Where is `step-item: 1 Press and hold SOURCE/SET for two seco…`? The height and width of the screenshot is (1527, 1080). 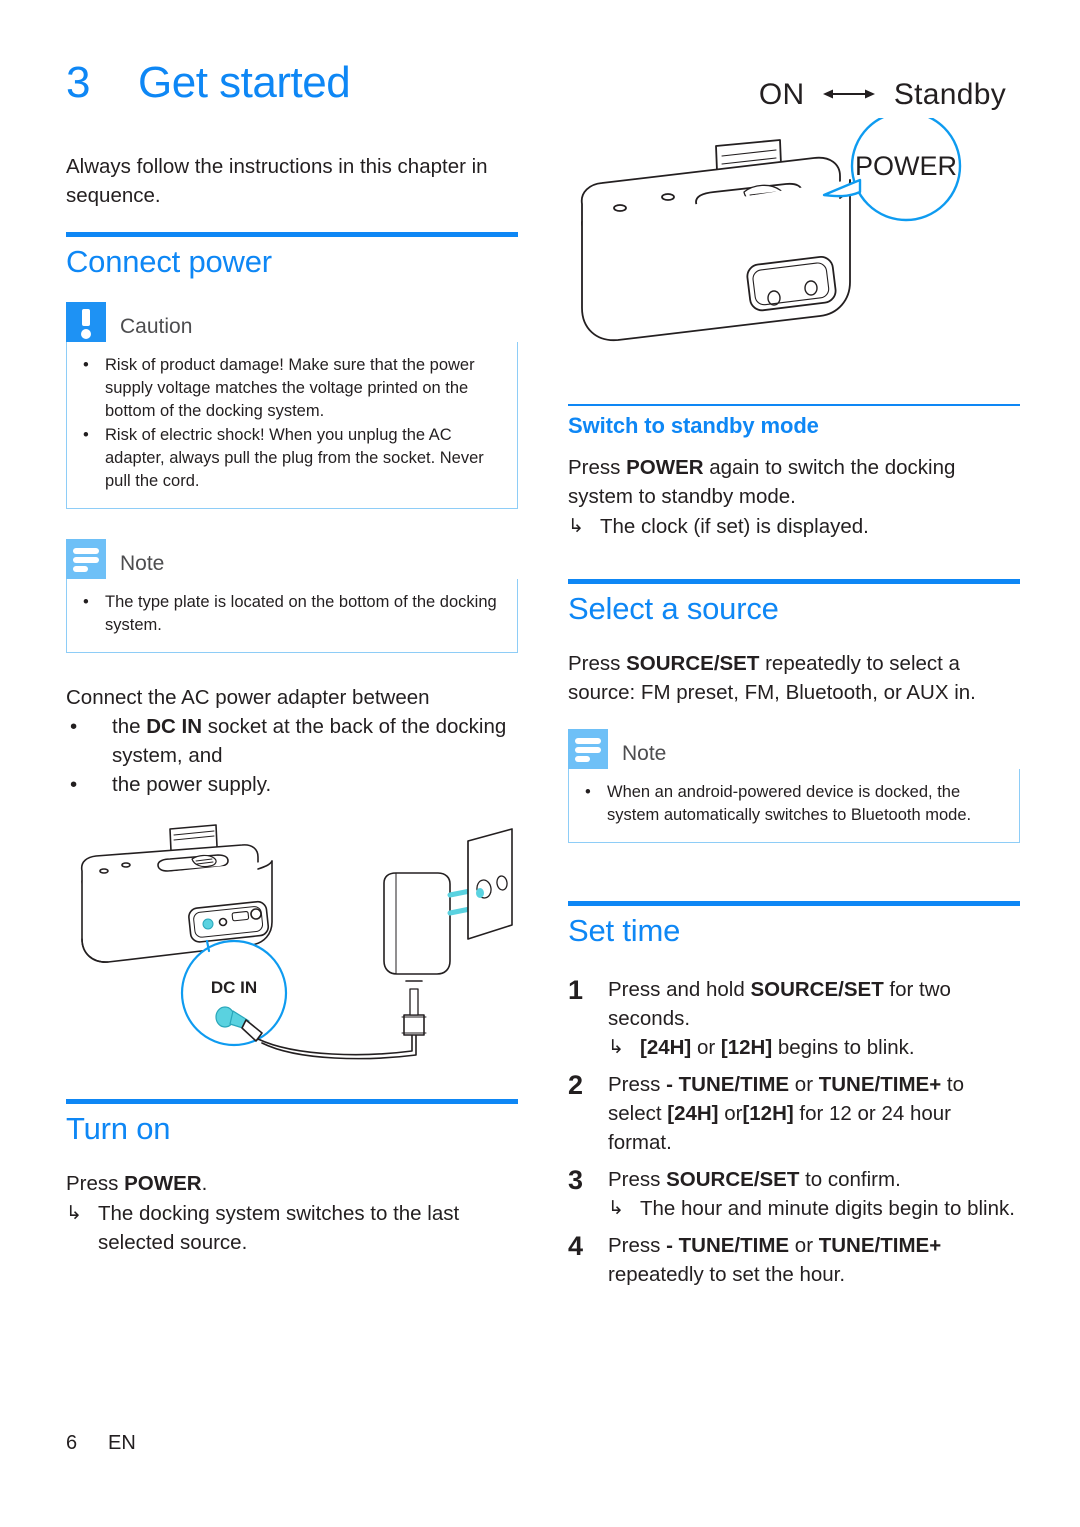
step-item: 1 Press and hold SOURCE/SET for two seco… is located at coordinates (794, 1018).